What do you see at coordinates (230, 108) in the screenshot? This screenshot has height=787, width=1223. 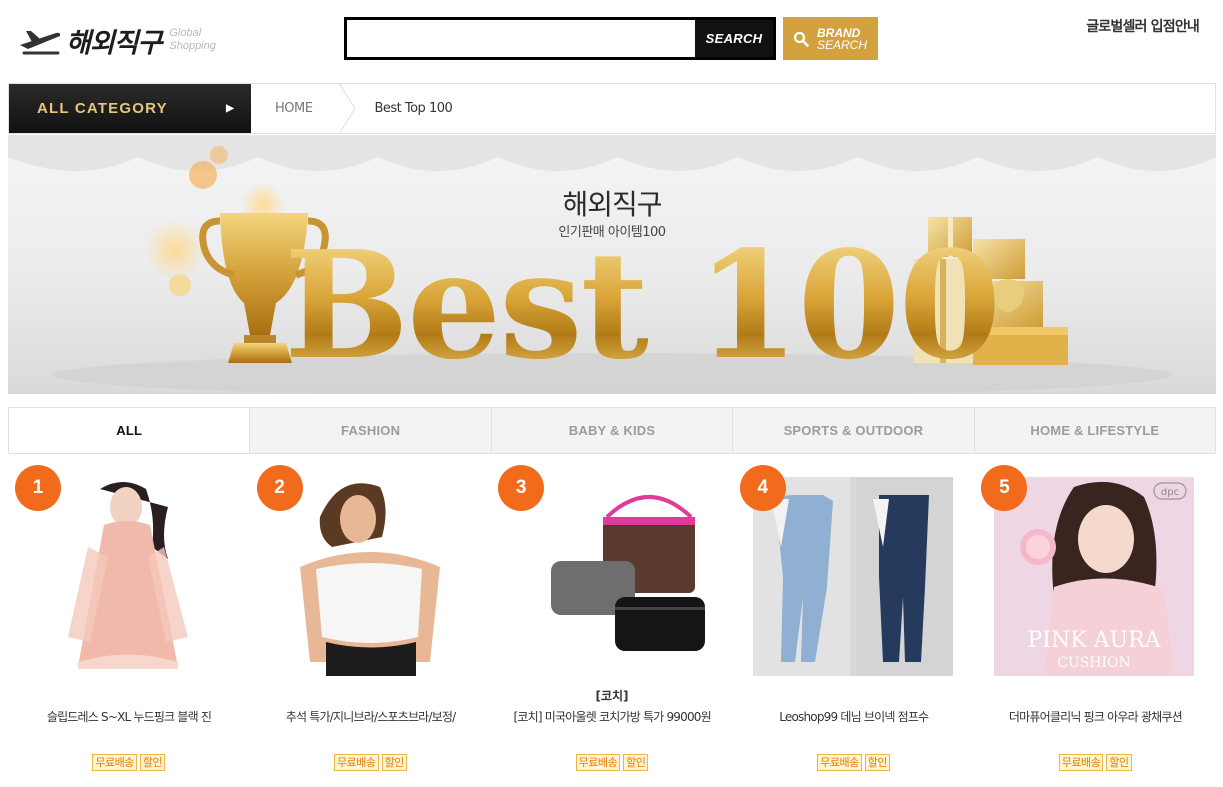 I see `chevron-right-icon: ▶` at bounding box center [230, 108].